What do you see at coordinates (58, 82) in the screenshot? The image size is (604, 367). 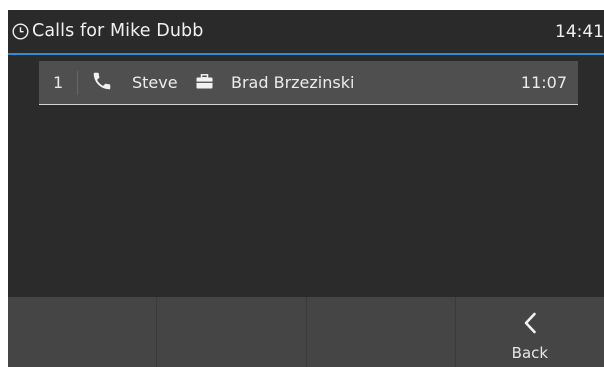 I see `call-index: 1` at bounding box center [58, 82].